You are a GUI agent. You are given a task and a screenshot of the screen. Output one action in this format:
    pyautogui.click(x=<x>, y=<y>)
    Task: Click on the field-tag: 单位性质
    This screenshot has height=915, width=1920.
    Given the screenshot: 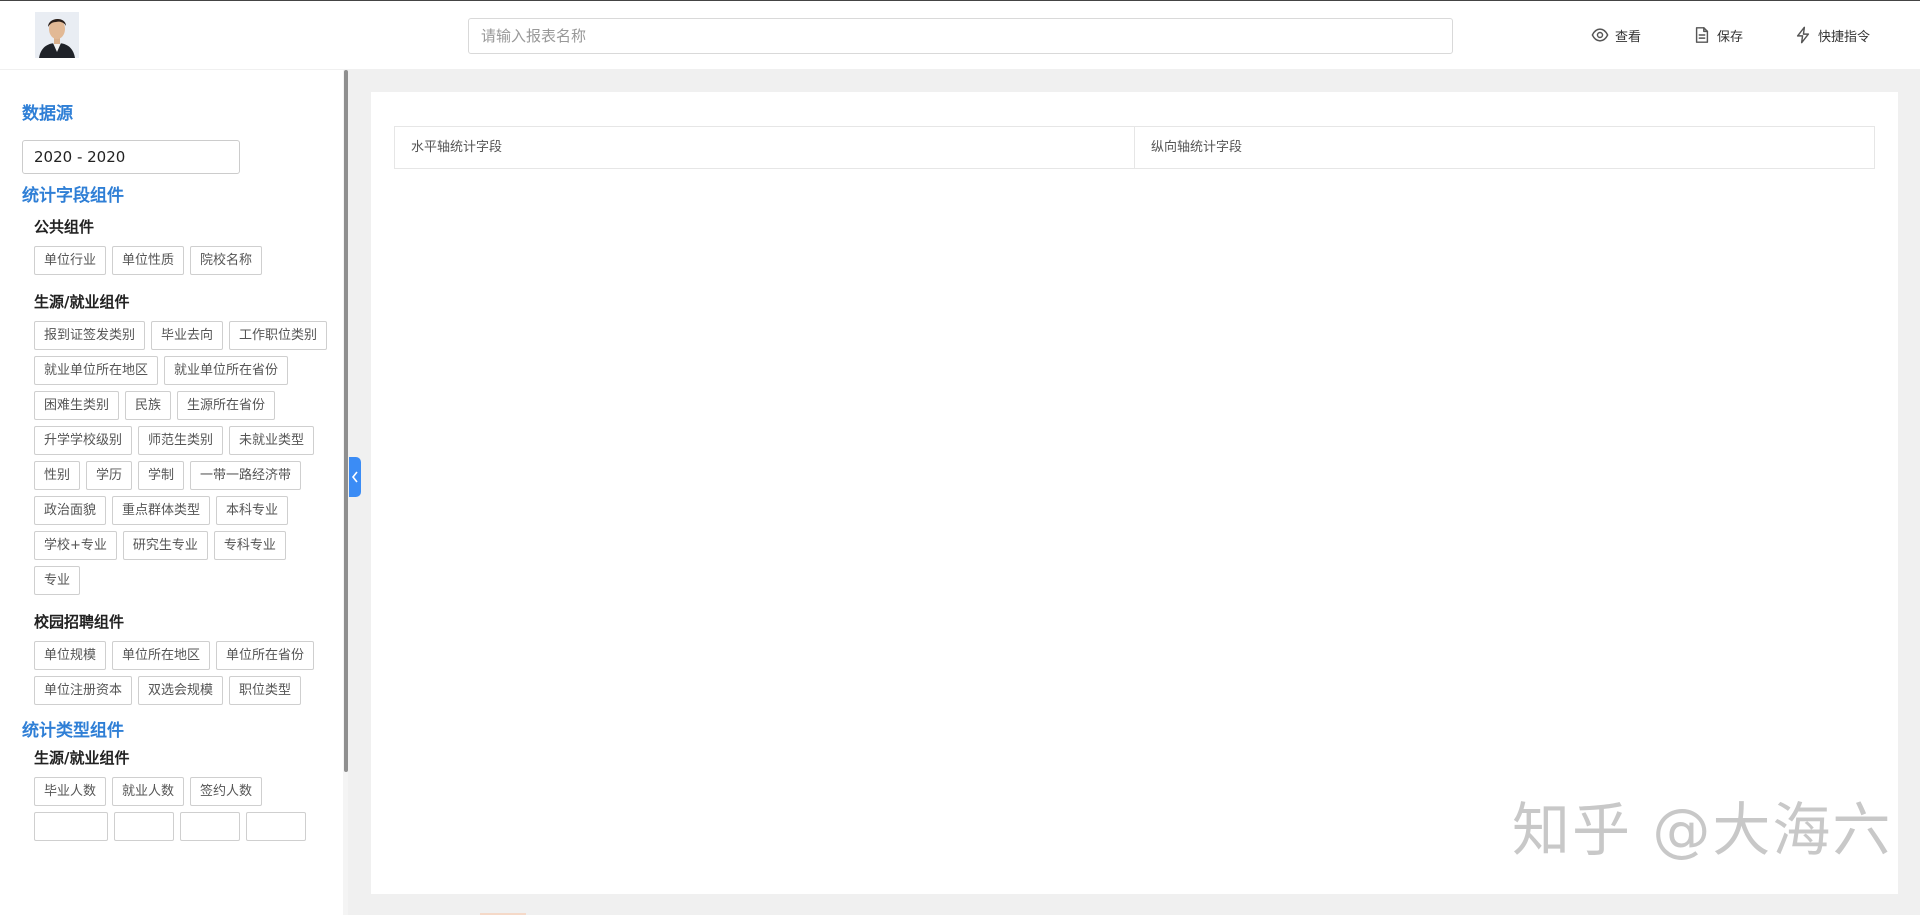 What is the action you would take?
    pyautogui.click(x=148, y=260)
    